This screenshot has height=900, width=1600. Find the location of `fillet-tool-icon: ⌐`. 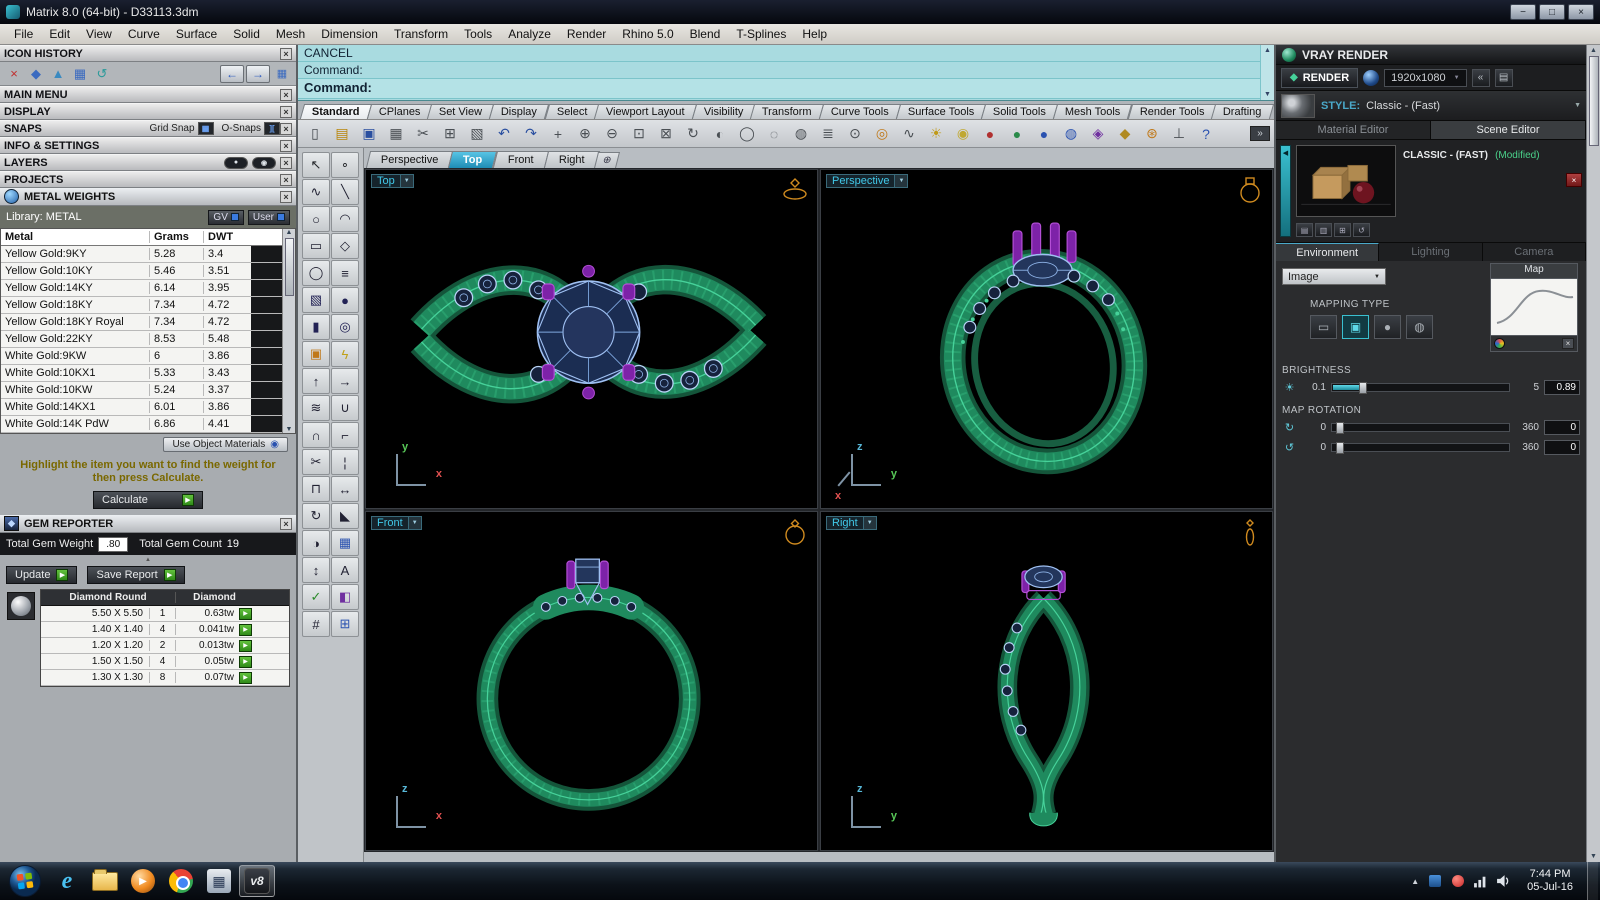

fillet-tool-icon: ⌐ is located at coordinates (345, 435).